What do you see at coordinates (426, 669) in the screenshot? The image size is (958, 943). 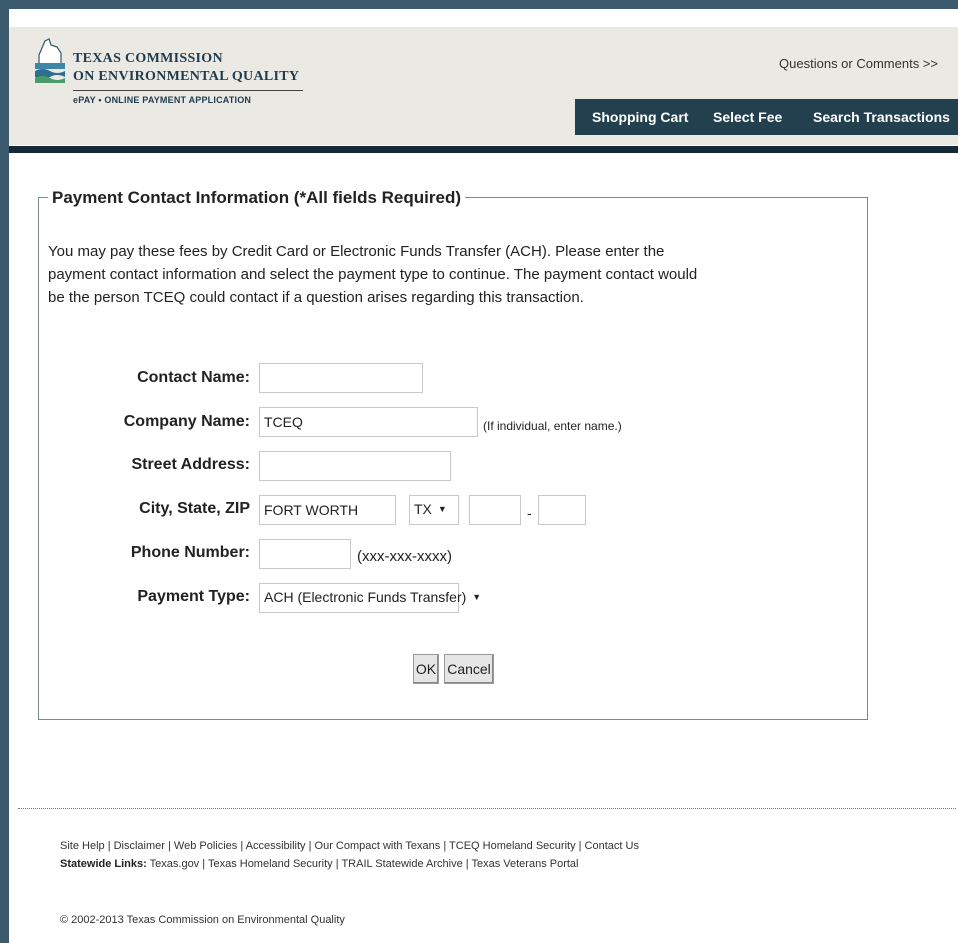 I see `ok-button: OK` at bounding box center [426, 669].